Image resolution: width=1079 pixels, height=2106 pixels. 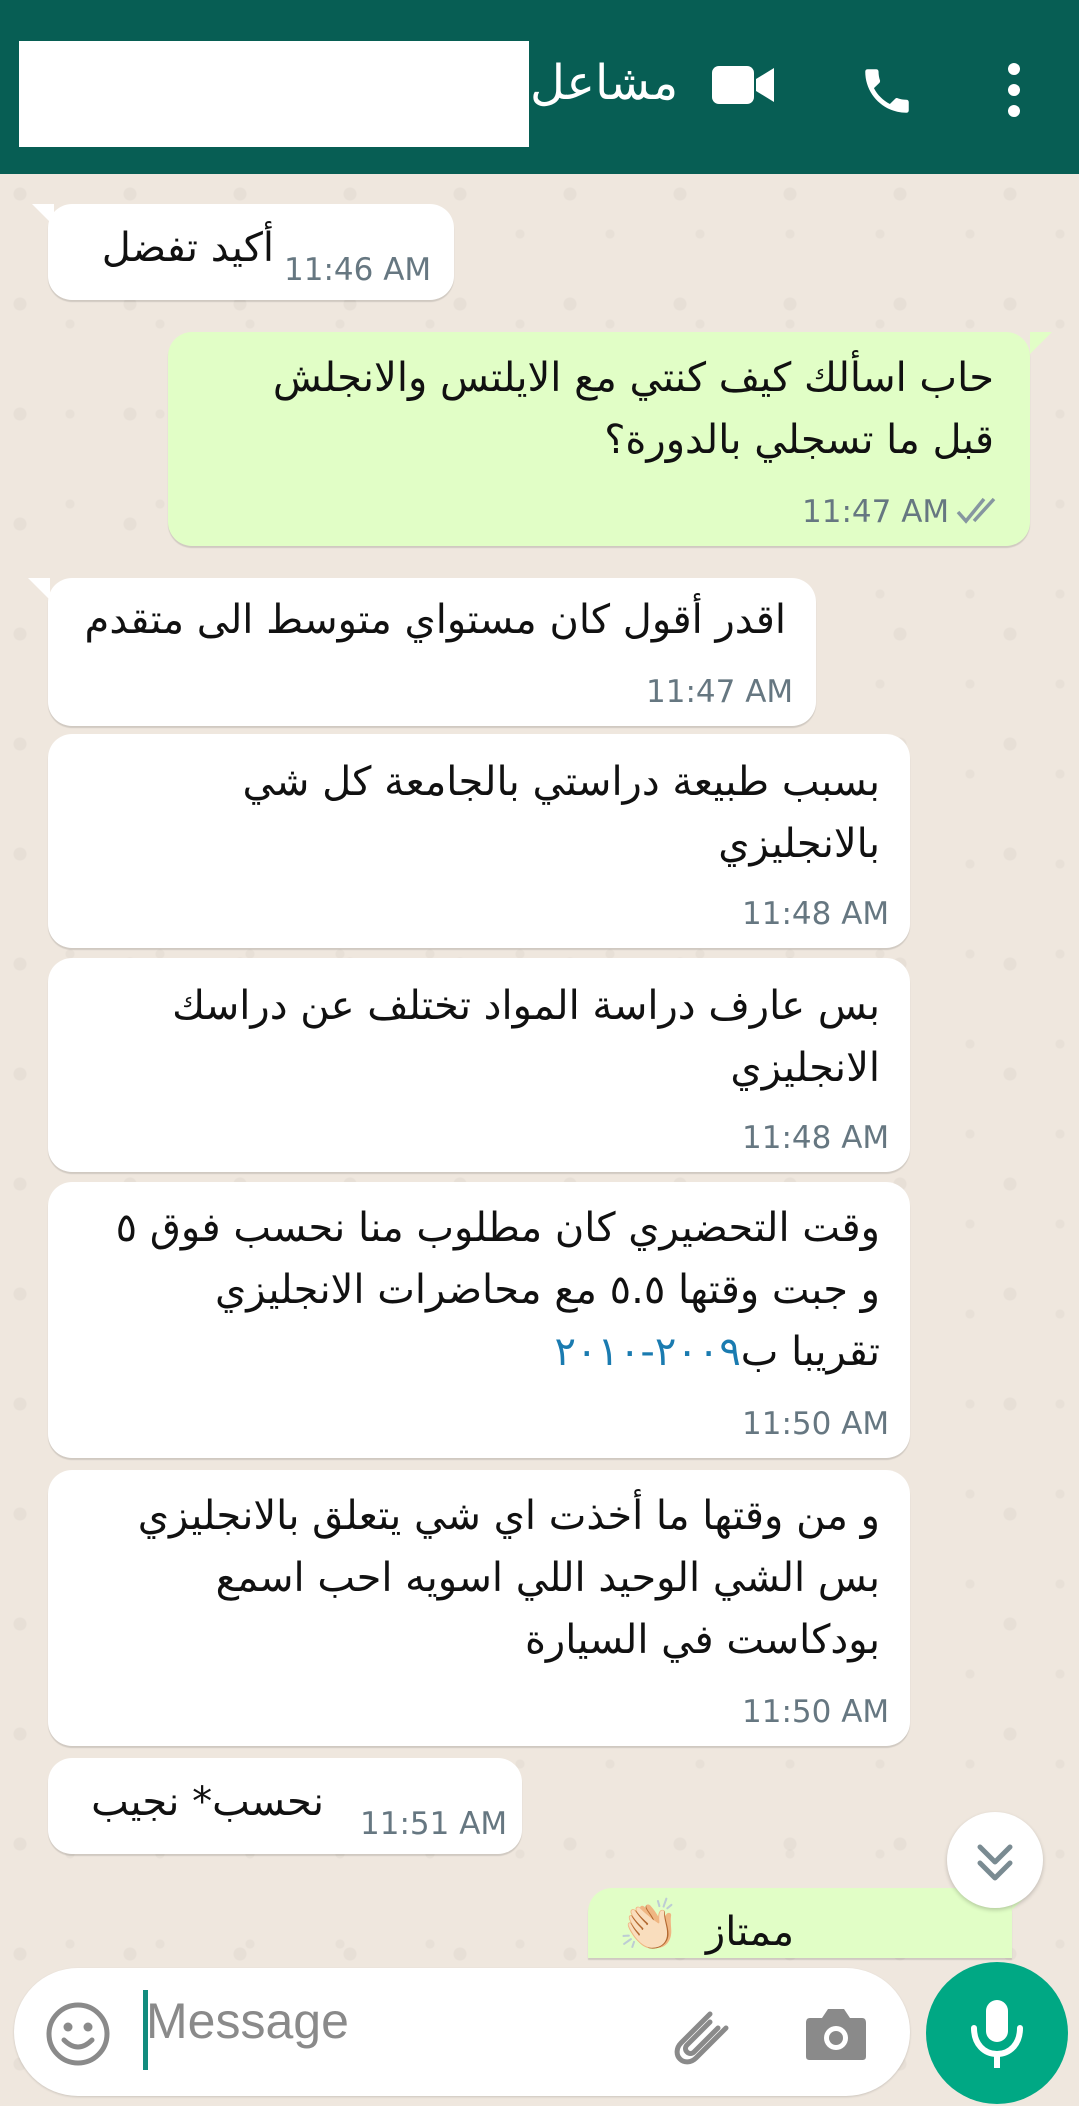 What do you see at coordinates (78, 2036) in the screenshot?
I see `emoji-icon` at bounding box center [78, 2036].